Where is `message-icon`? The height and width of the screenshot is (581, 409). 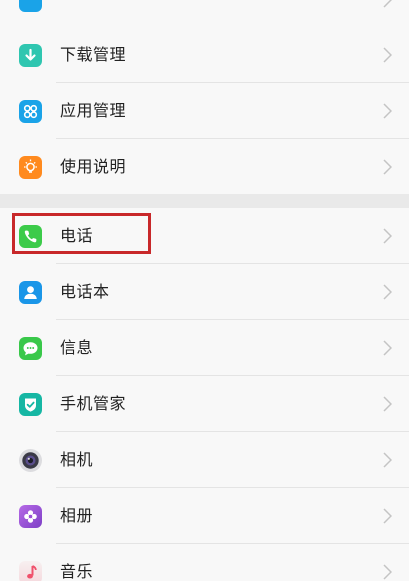 message-icon is located at coordinates (30, 348).